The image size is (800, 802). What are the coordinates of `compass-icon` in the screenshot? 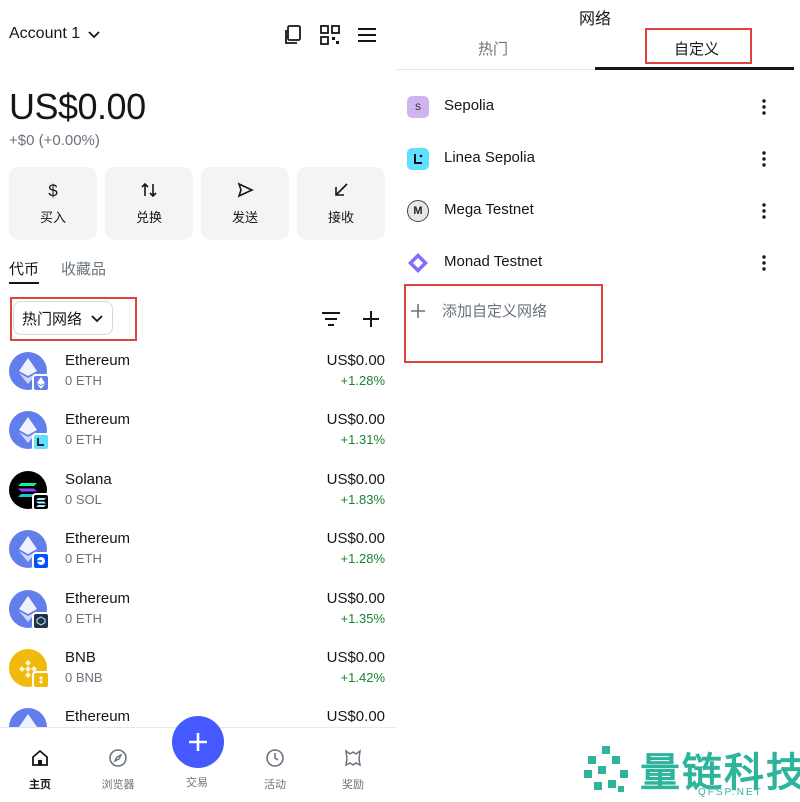 It's located at (118, 758).